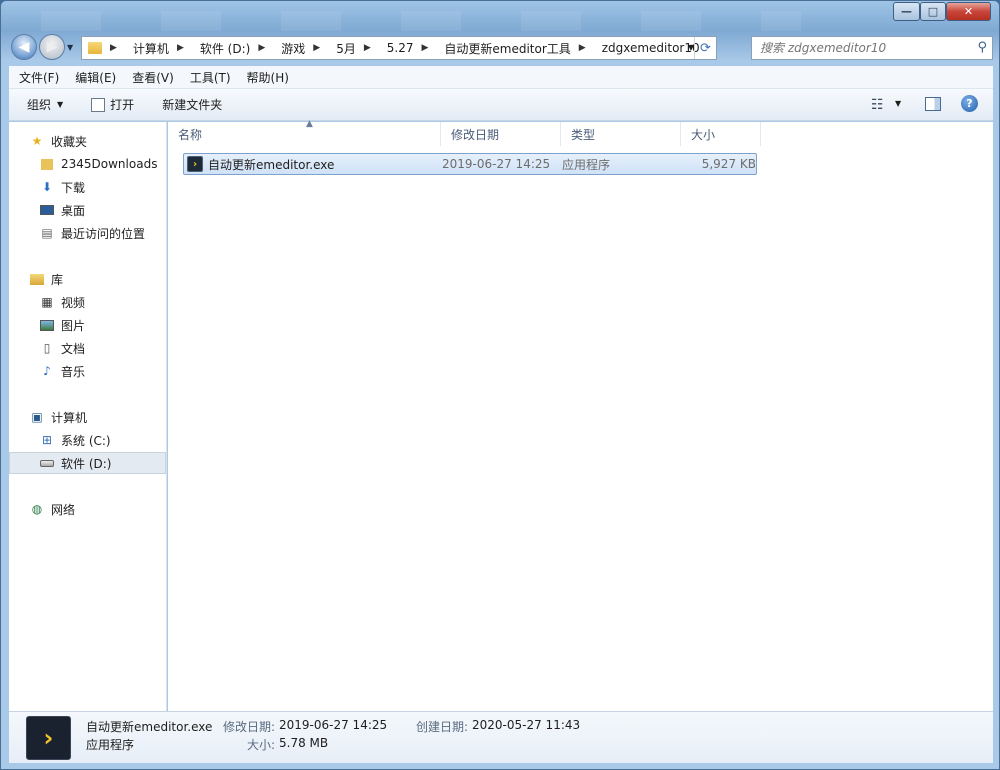  Describe the element at coordinates (501, 105) in the screenshot. I see `command-bar: 组织 ▼ 打开 新建文件夹 ☷ ▼ ?` at that location.